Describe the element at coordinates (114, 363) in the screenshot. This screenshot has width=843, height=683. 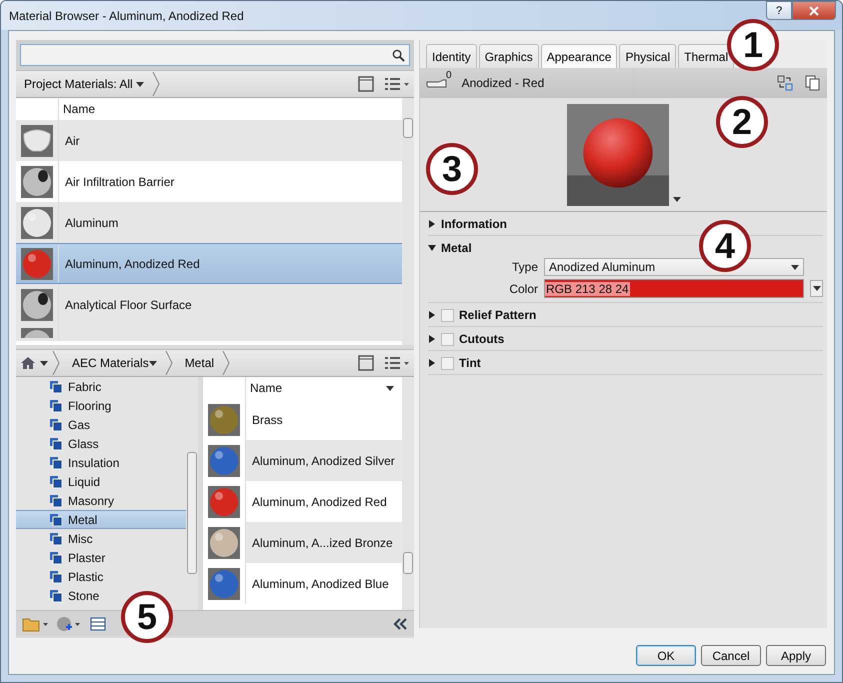
I see `breadcrumb-item: AEC Materials` at that location.